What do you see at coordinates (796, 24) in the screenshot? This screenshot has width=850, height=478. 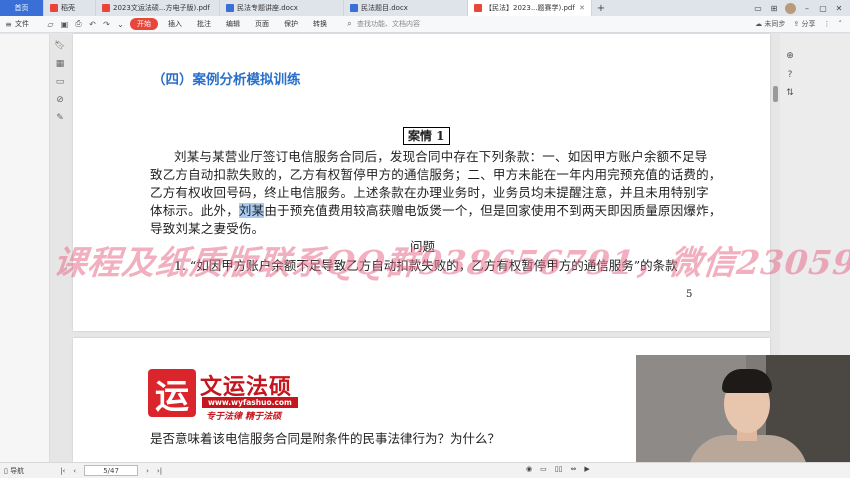 I see `share-icon: ⇪` at bounding box center [796, 24].